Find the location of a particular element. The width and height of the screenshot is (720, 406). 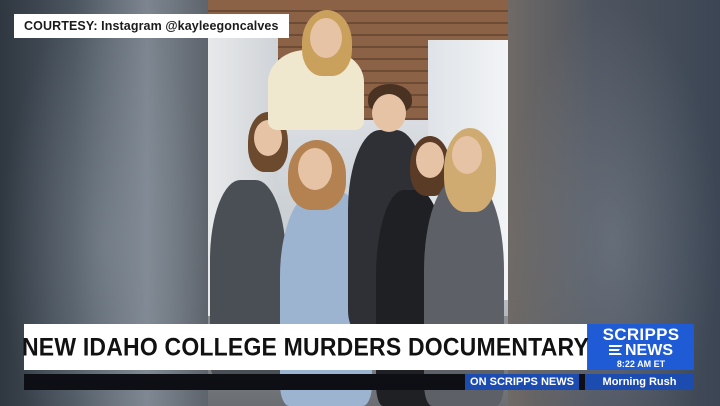

person-back-head is located at coordinates (389, 113).